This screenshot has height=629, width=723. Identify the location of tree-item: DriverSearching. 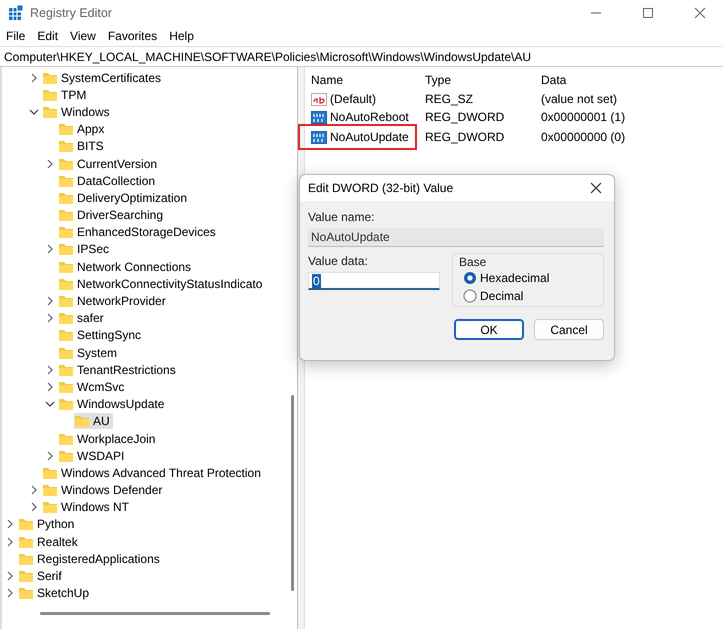
(112, 215).